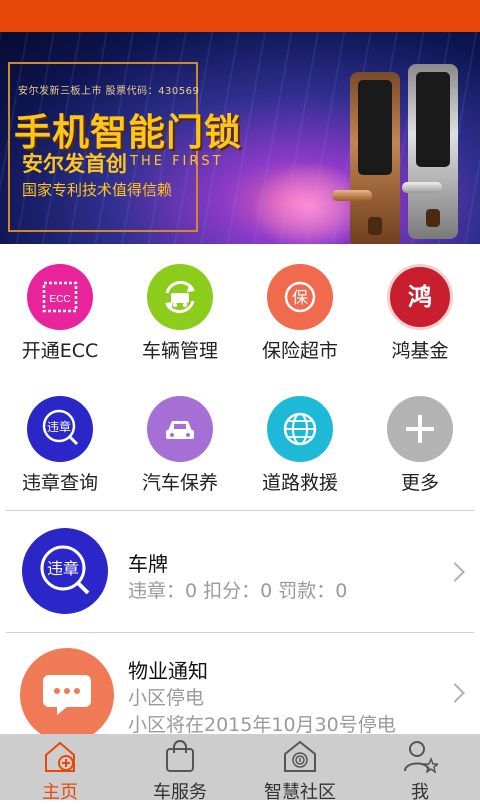 This screenshot has height=804, width=480. I want to click on car-maintenance-icon, so click(180, 429).